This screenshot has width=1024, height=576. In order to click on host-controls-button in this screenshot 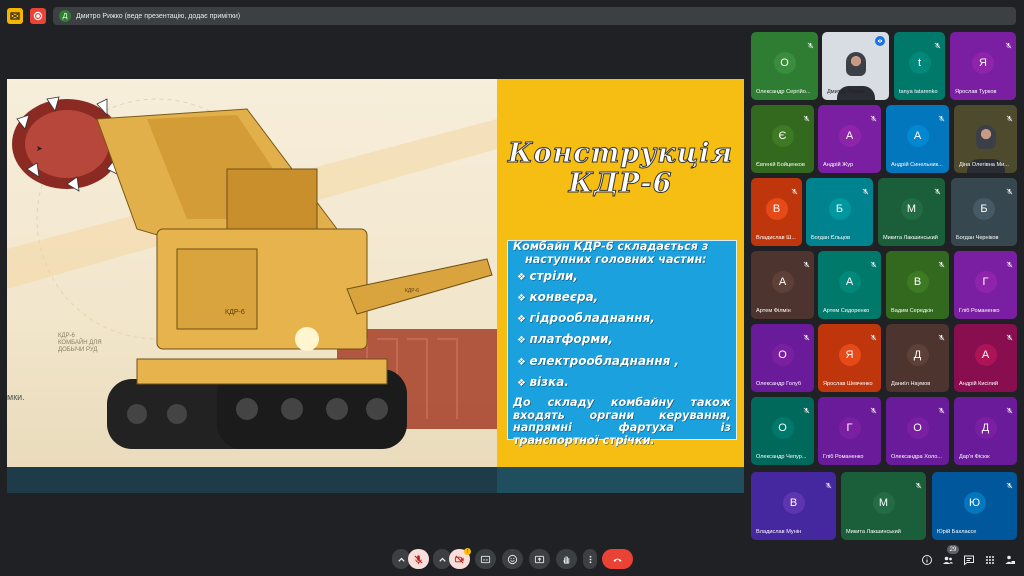, I will do `click(1009, 559)`.